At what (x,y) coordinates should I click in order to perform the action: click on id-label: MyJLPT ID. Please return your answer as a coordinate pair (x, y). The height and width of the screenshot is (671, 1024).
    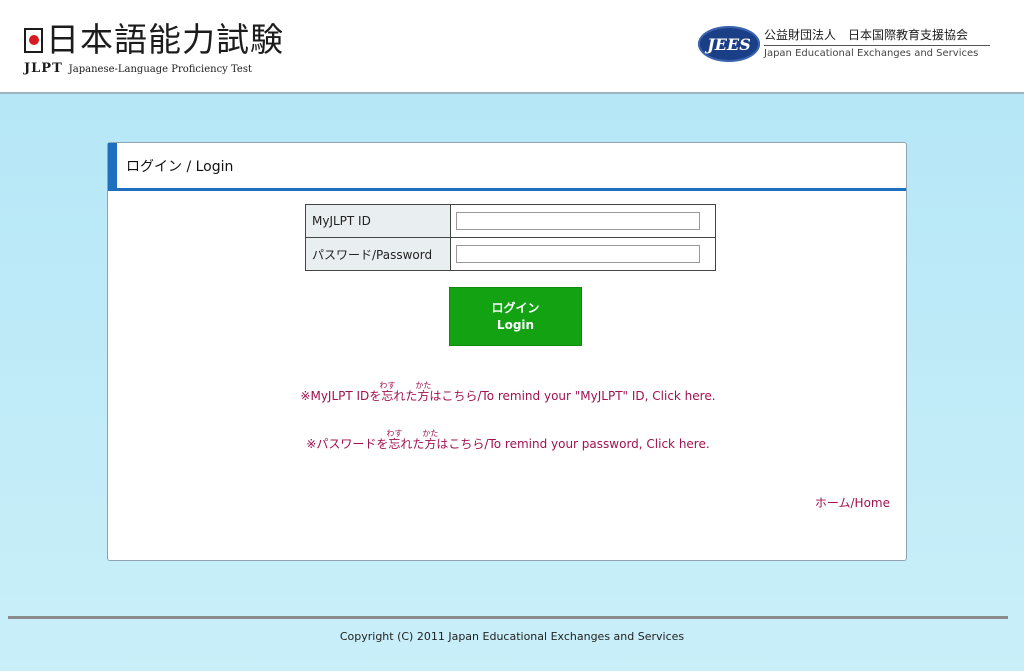
    Looking at the image, I should click on (378, 221).